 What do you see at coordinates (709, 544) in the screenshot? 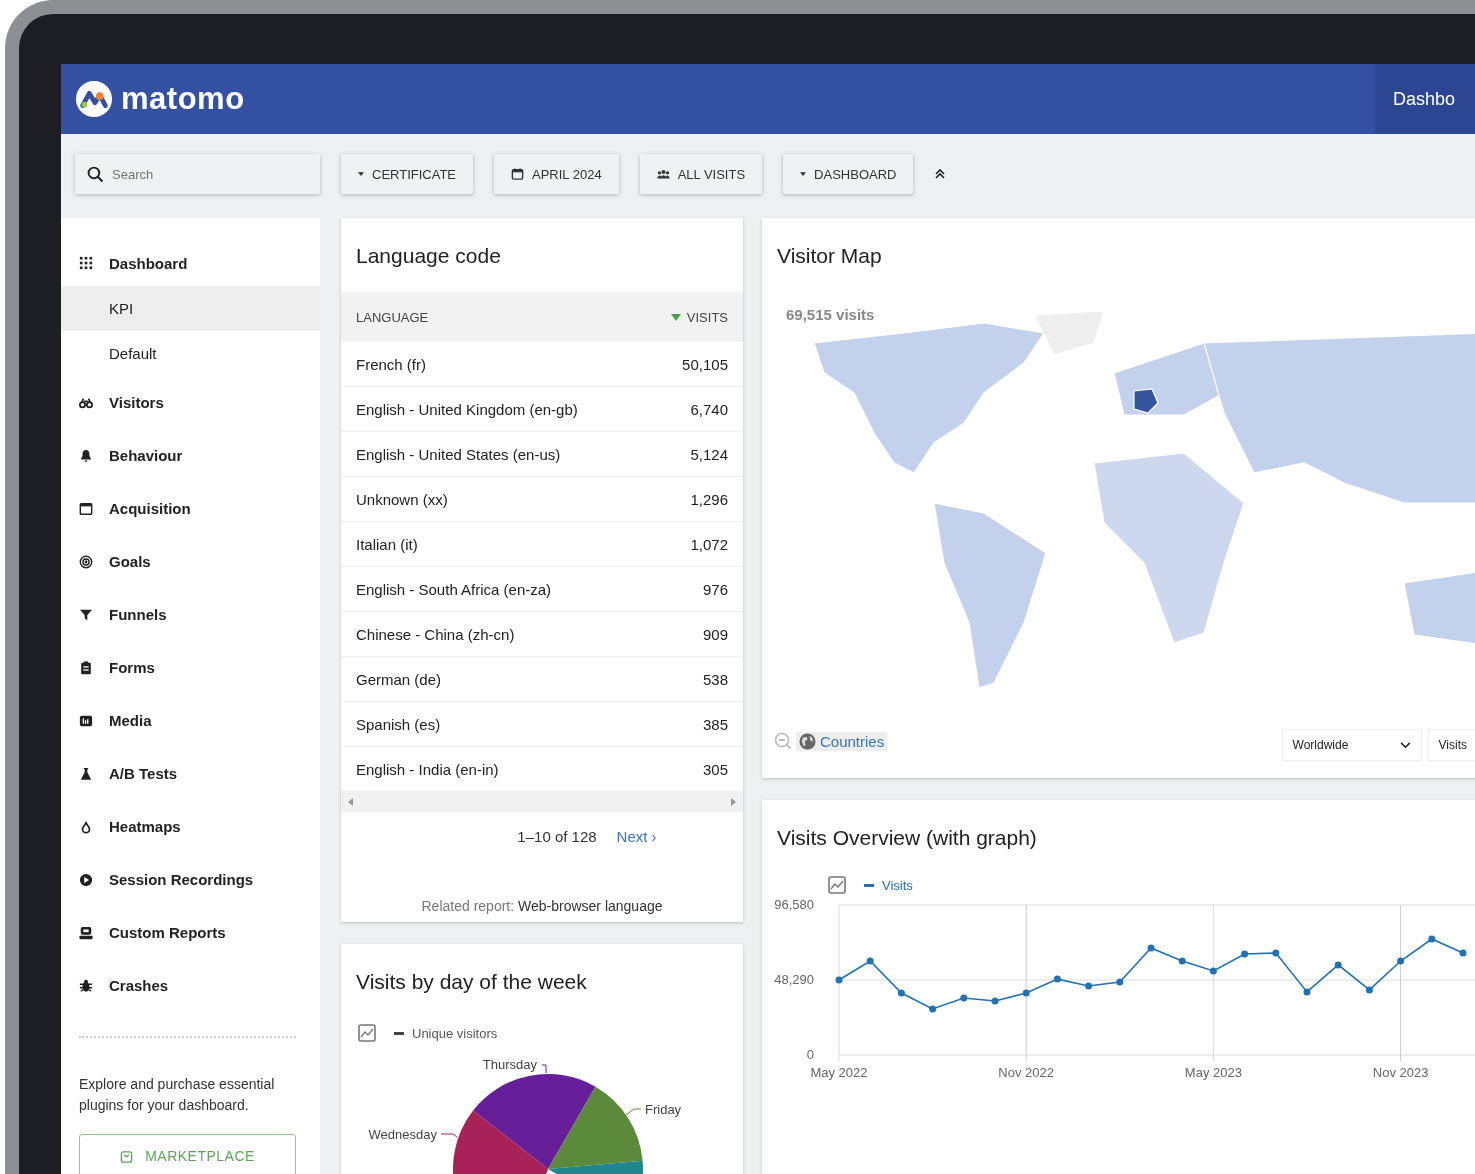
I see `table-cell: 1,072` at bounding box center [709, 544].